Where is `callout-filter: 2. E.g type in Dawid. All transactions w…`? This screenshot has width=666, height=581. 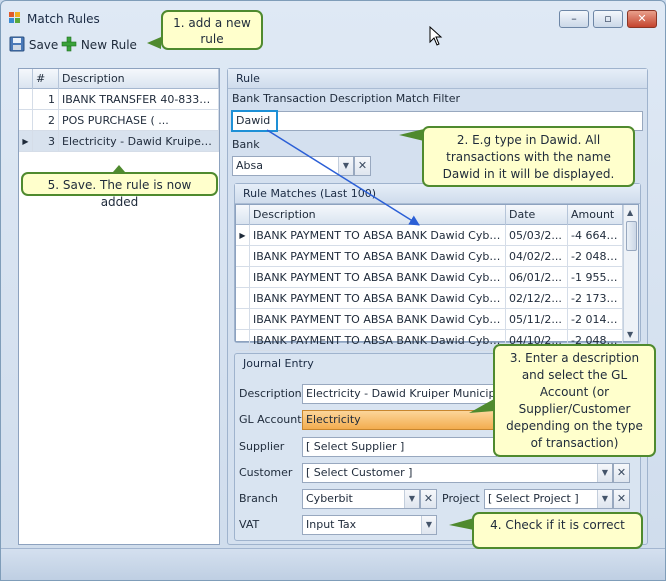 callout-filter: 2. E.g type in Dawid. All transactions w… is located at coordinates (528, 156).